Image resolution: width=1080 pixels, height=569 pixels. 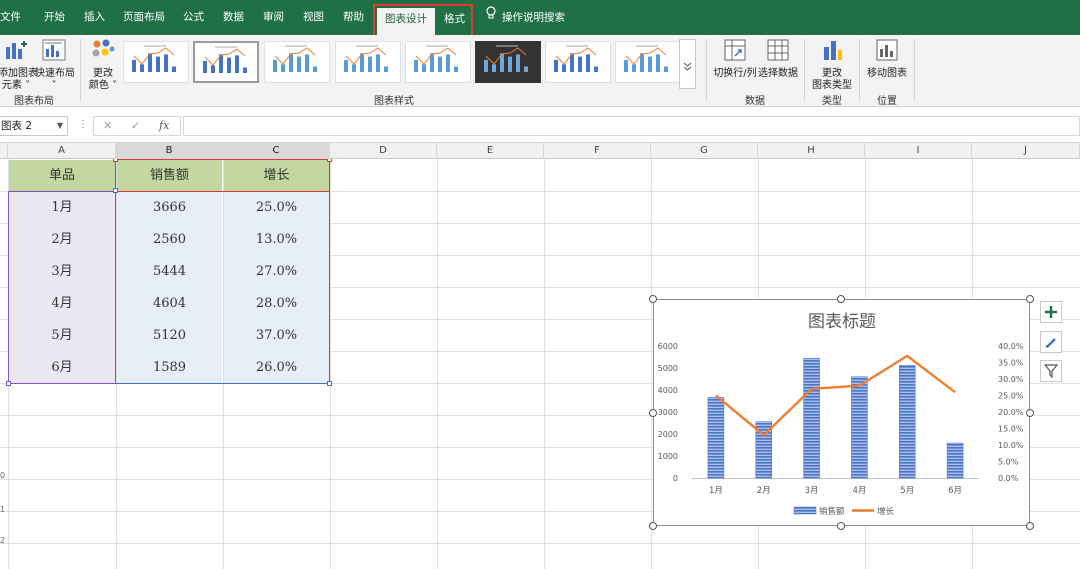 I want to click on cell-month: 6月, so click(x=62, y=368).